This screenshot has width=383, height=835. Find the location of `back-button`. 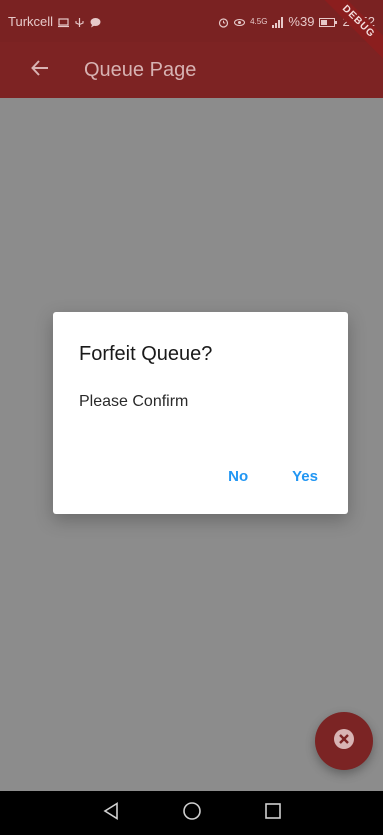

back-button is located at coordinates (40, 70).